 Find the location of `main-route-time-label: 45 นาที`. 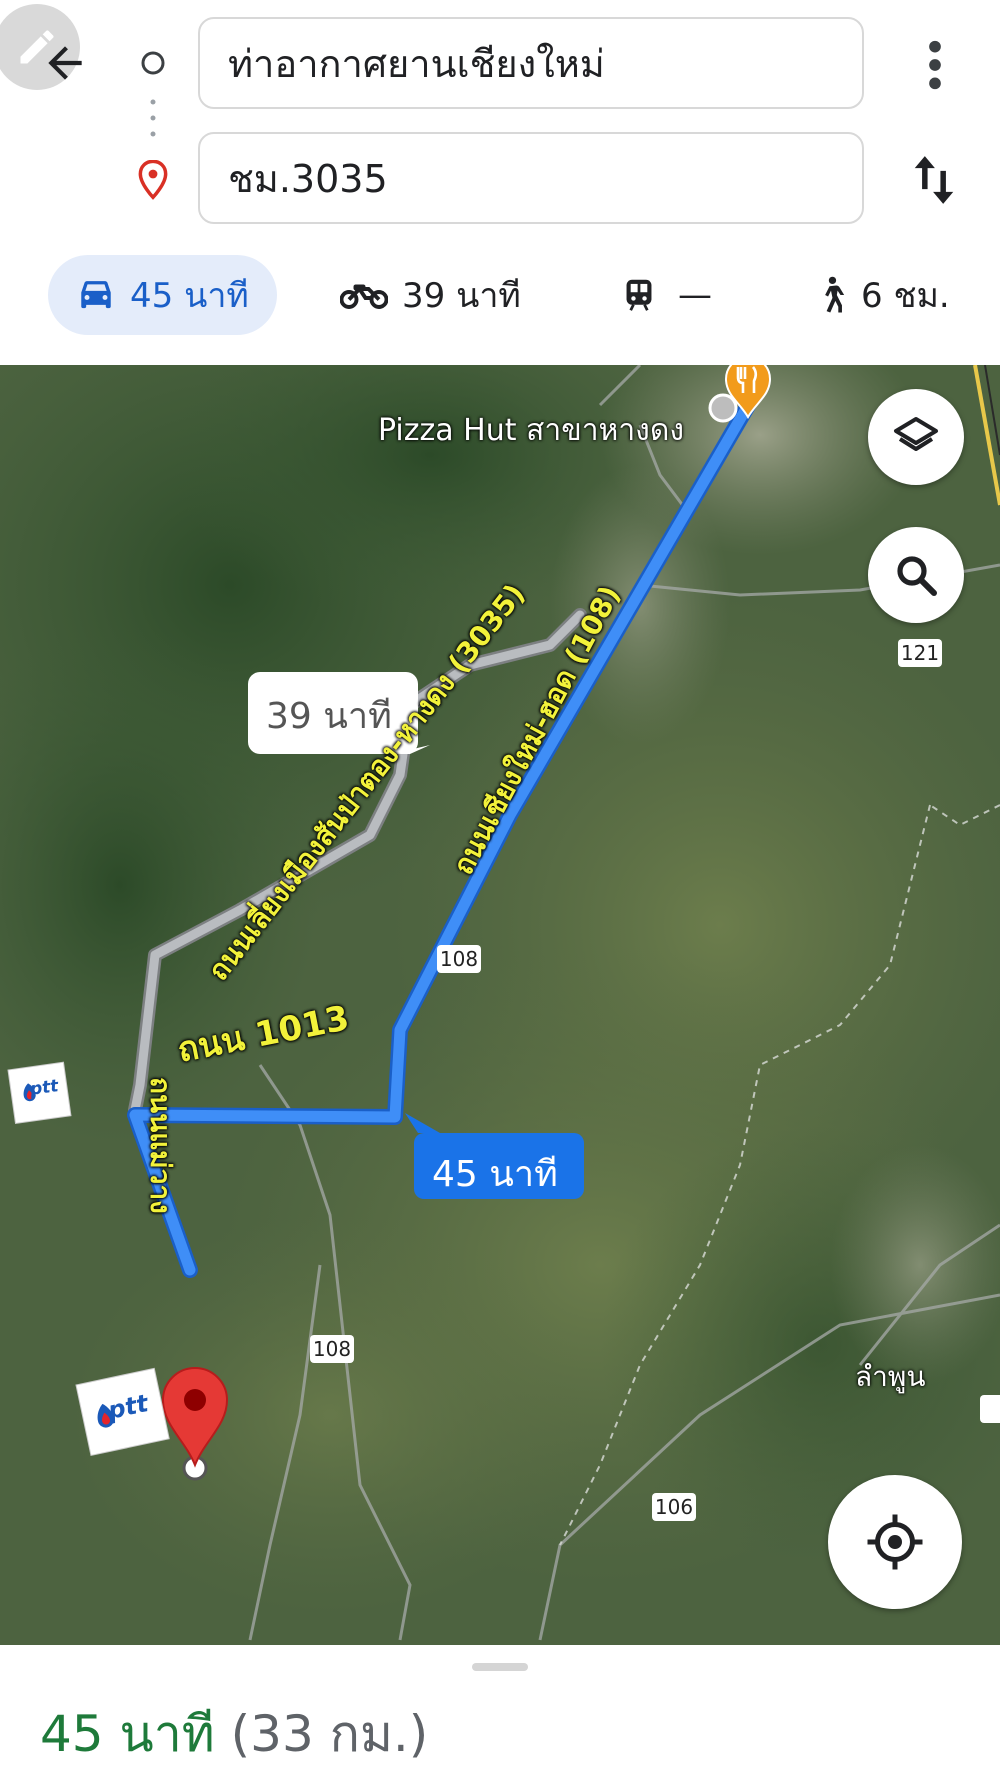

main-route-time-label: 45 นาที is located at coordinates (495, 1173).